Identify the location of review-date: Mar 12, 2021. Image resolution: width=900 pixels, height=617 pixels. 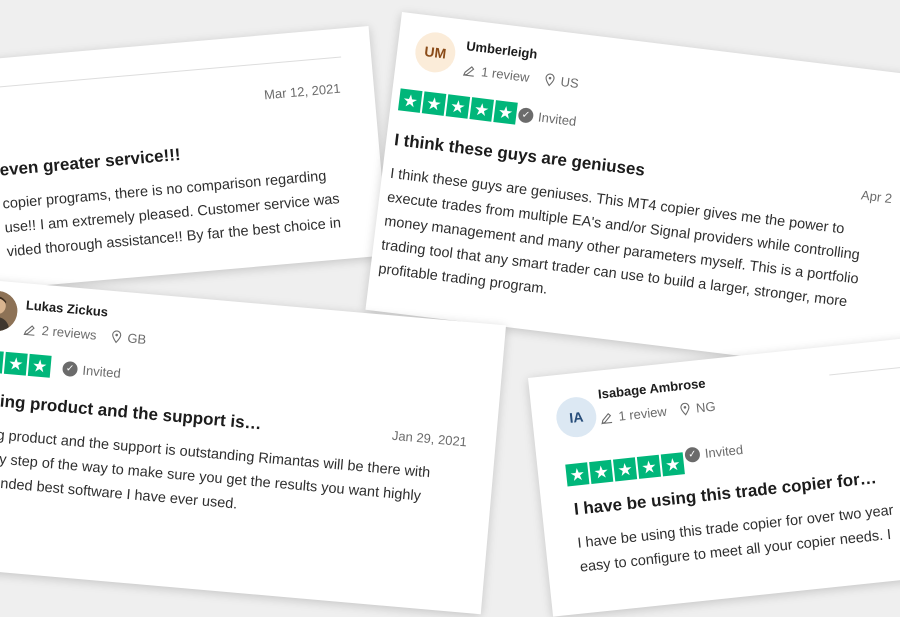
(302, 91).